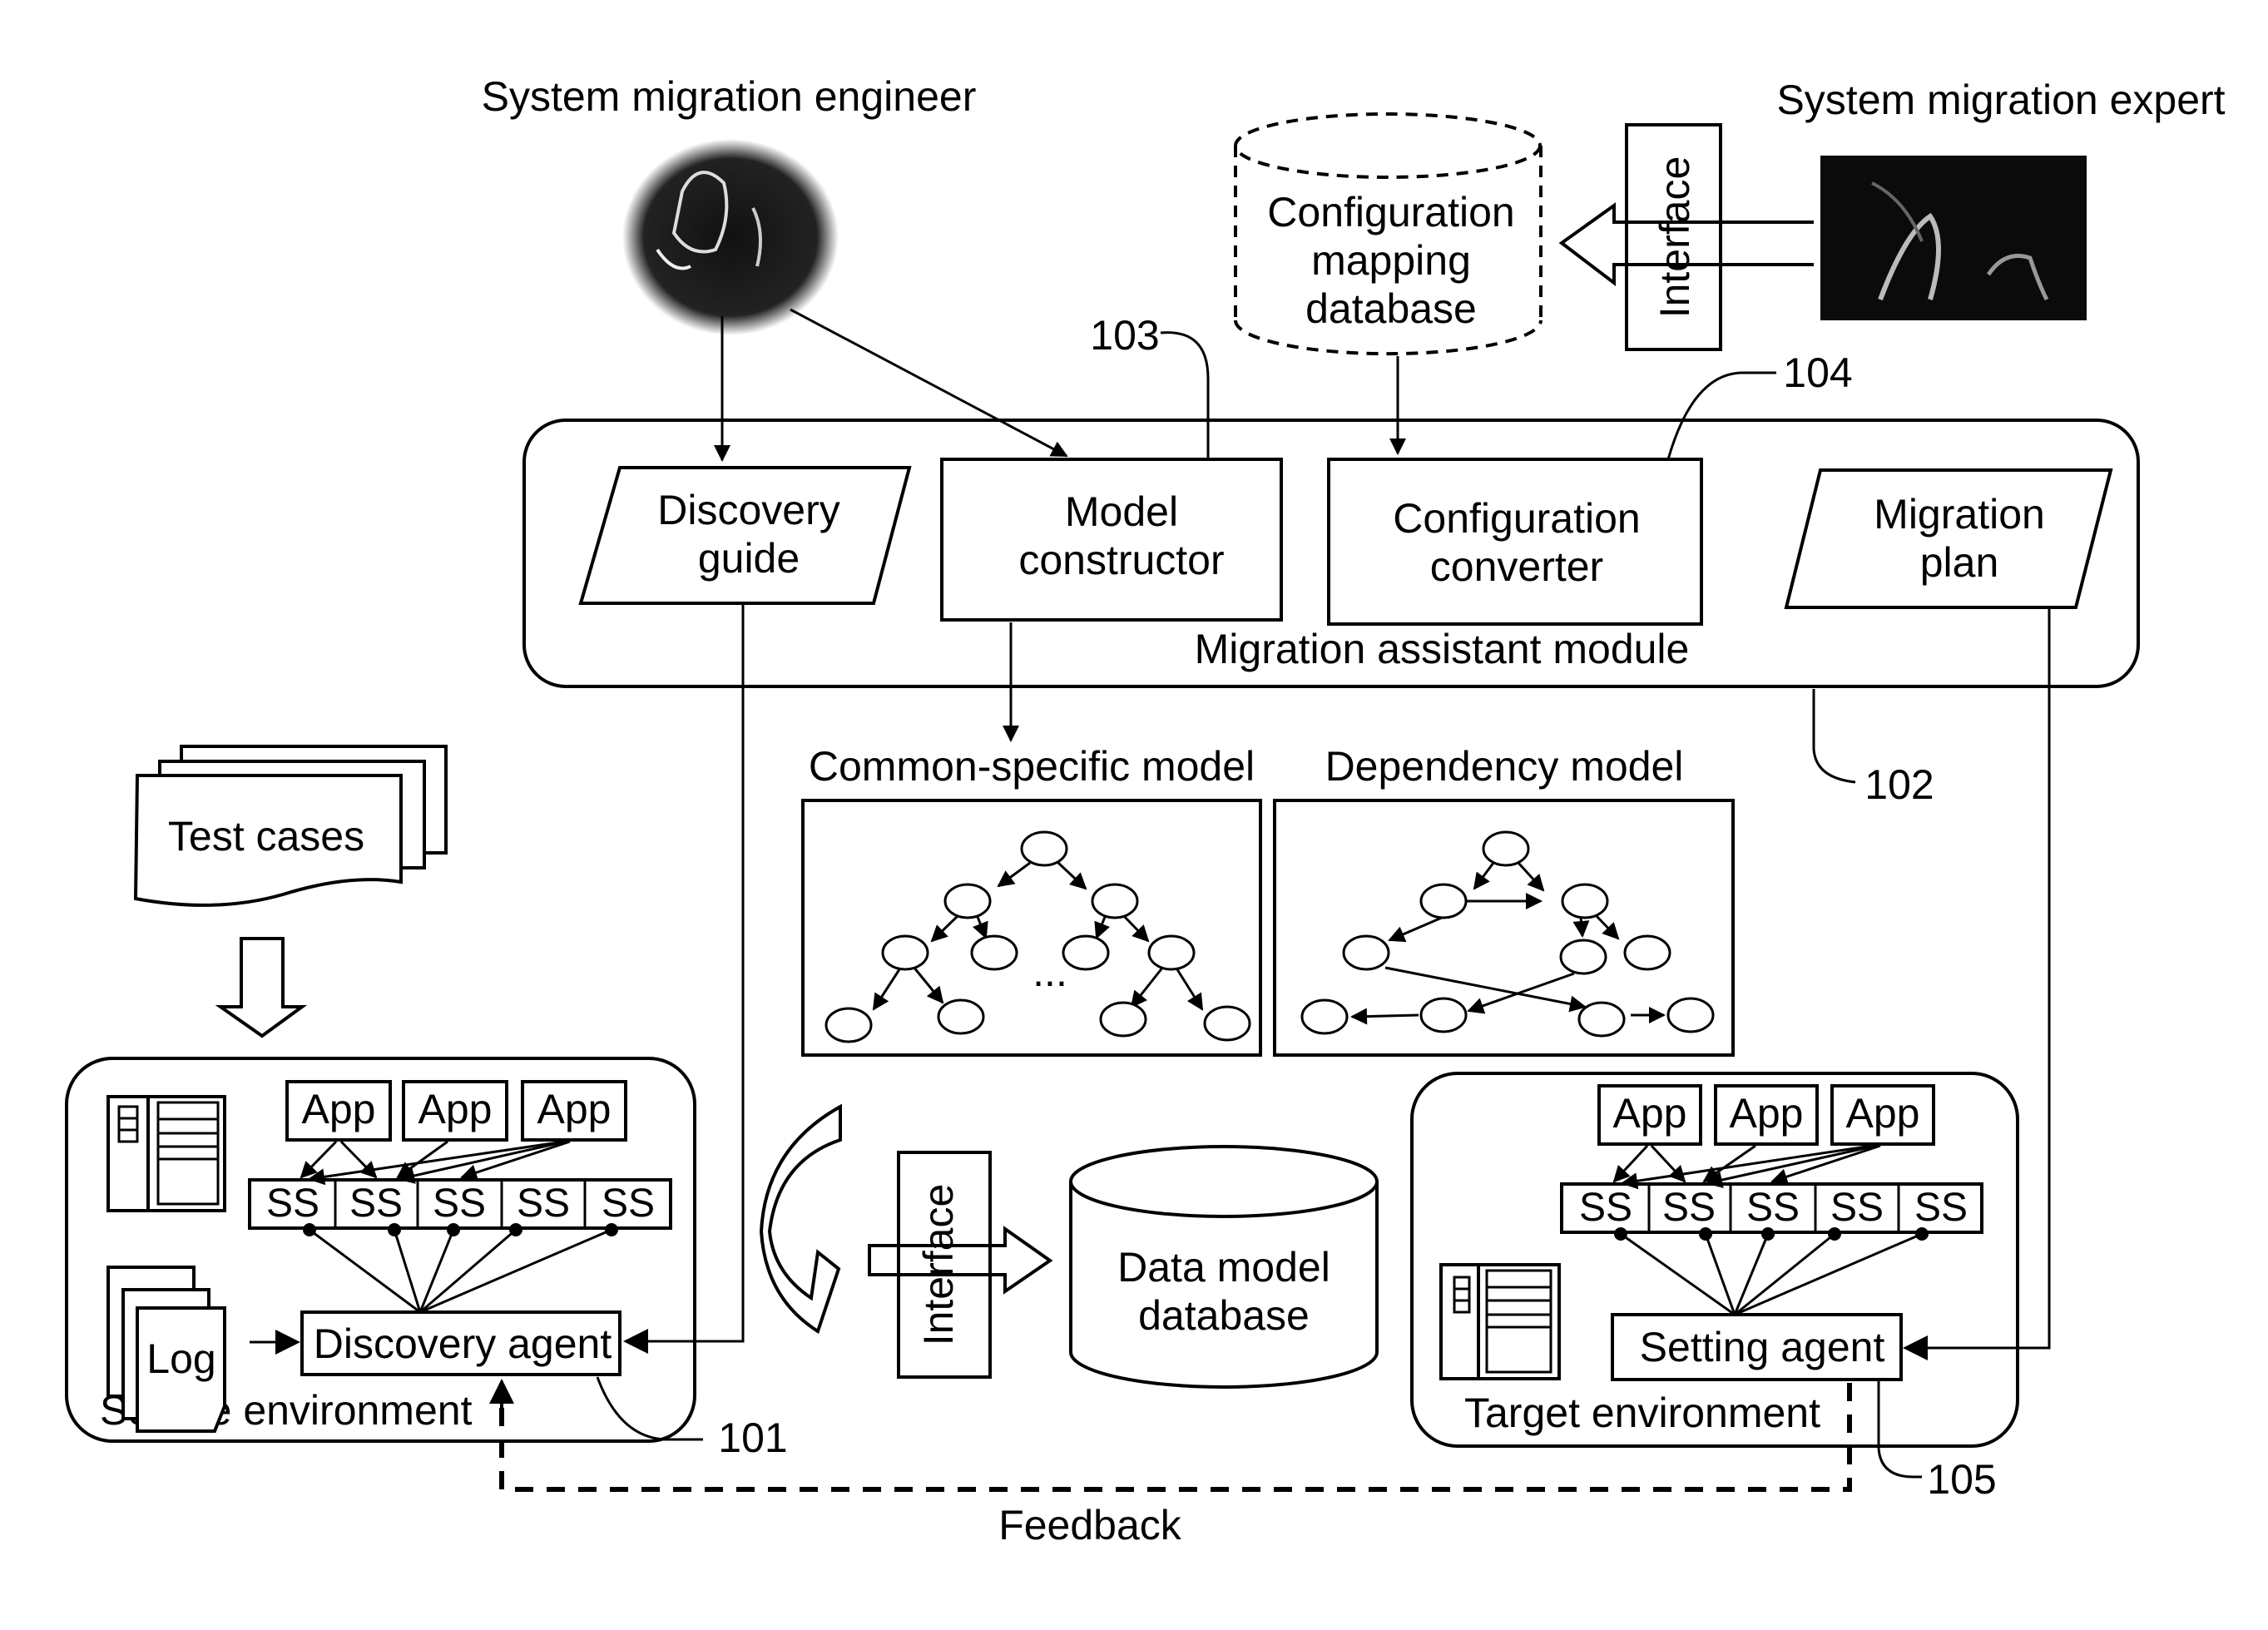 The width and height of the screenshot is (2268, 1630). What do you see at coordinates (1642, 1413) in the screenshot?
I see `target-environment-label: Target environment` at bounding box center [1642, 1413].